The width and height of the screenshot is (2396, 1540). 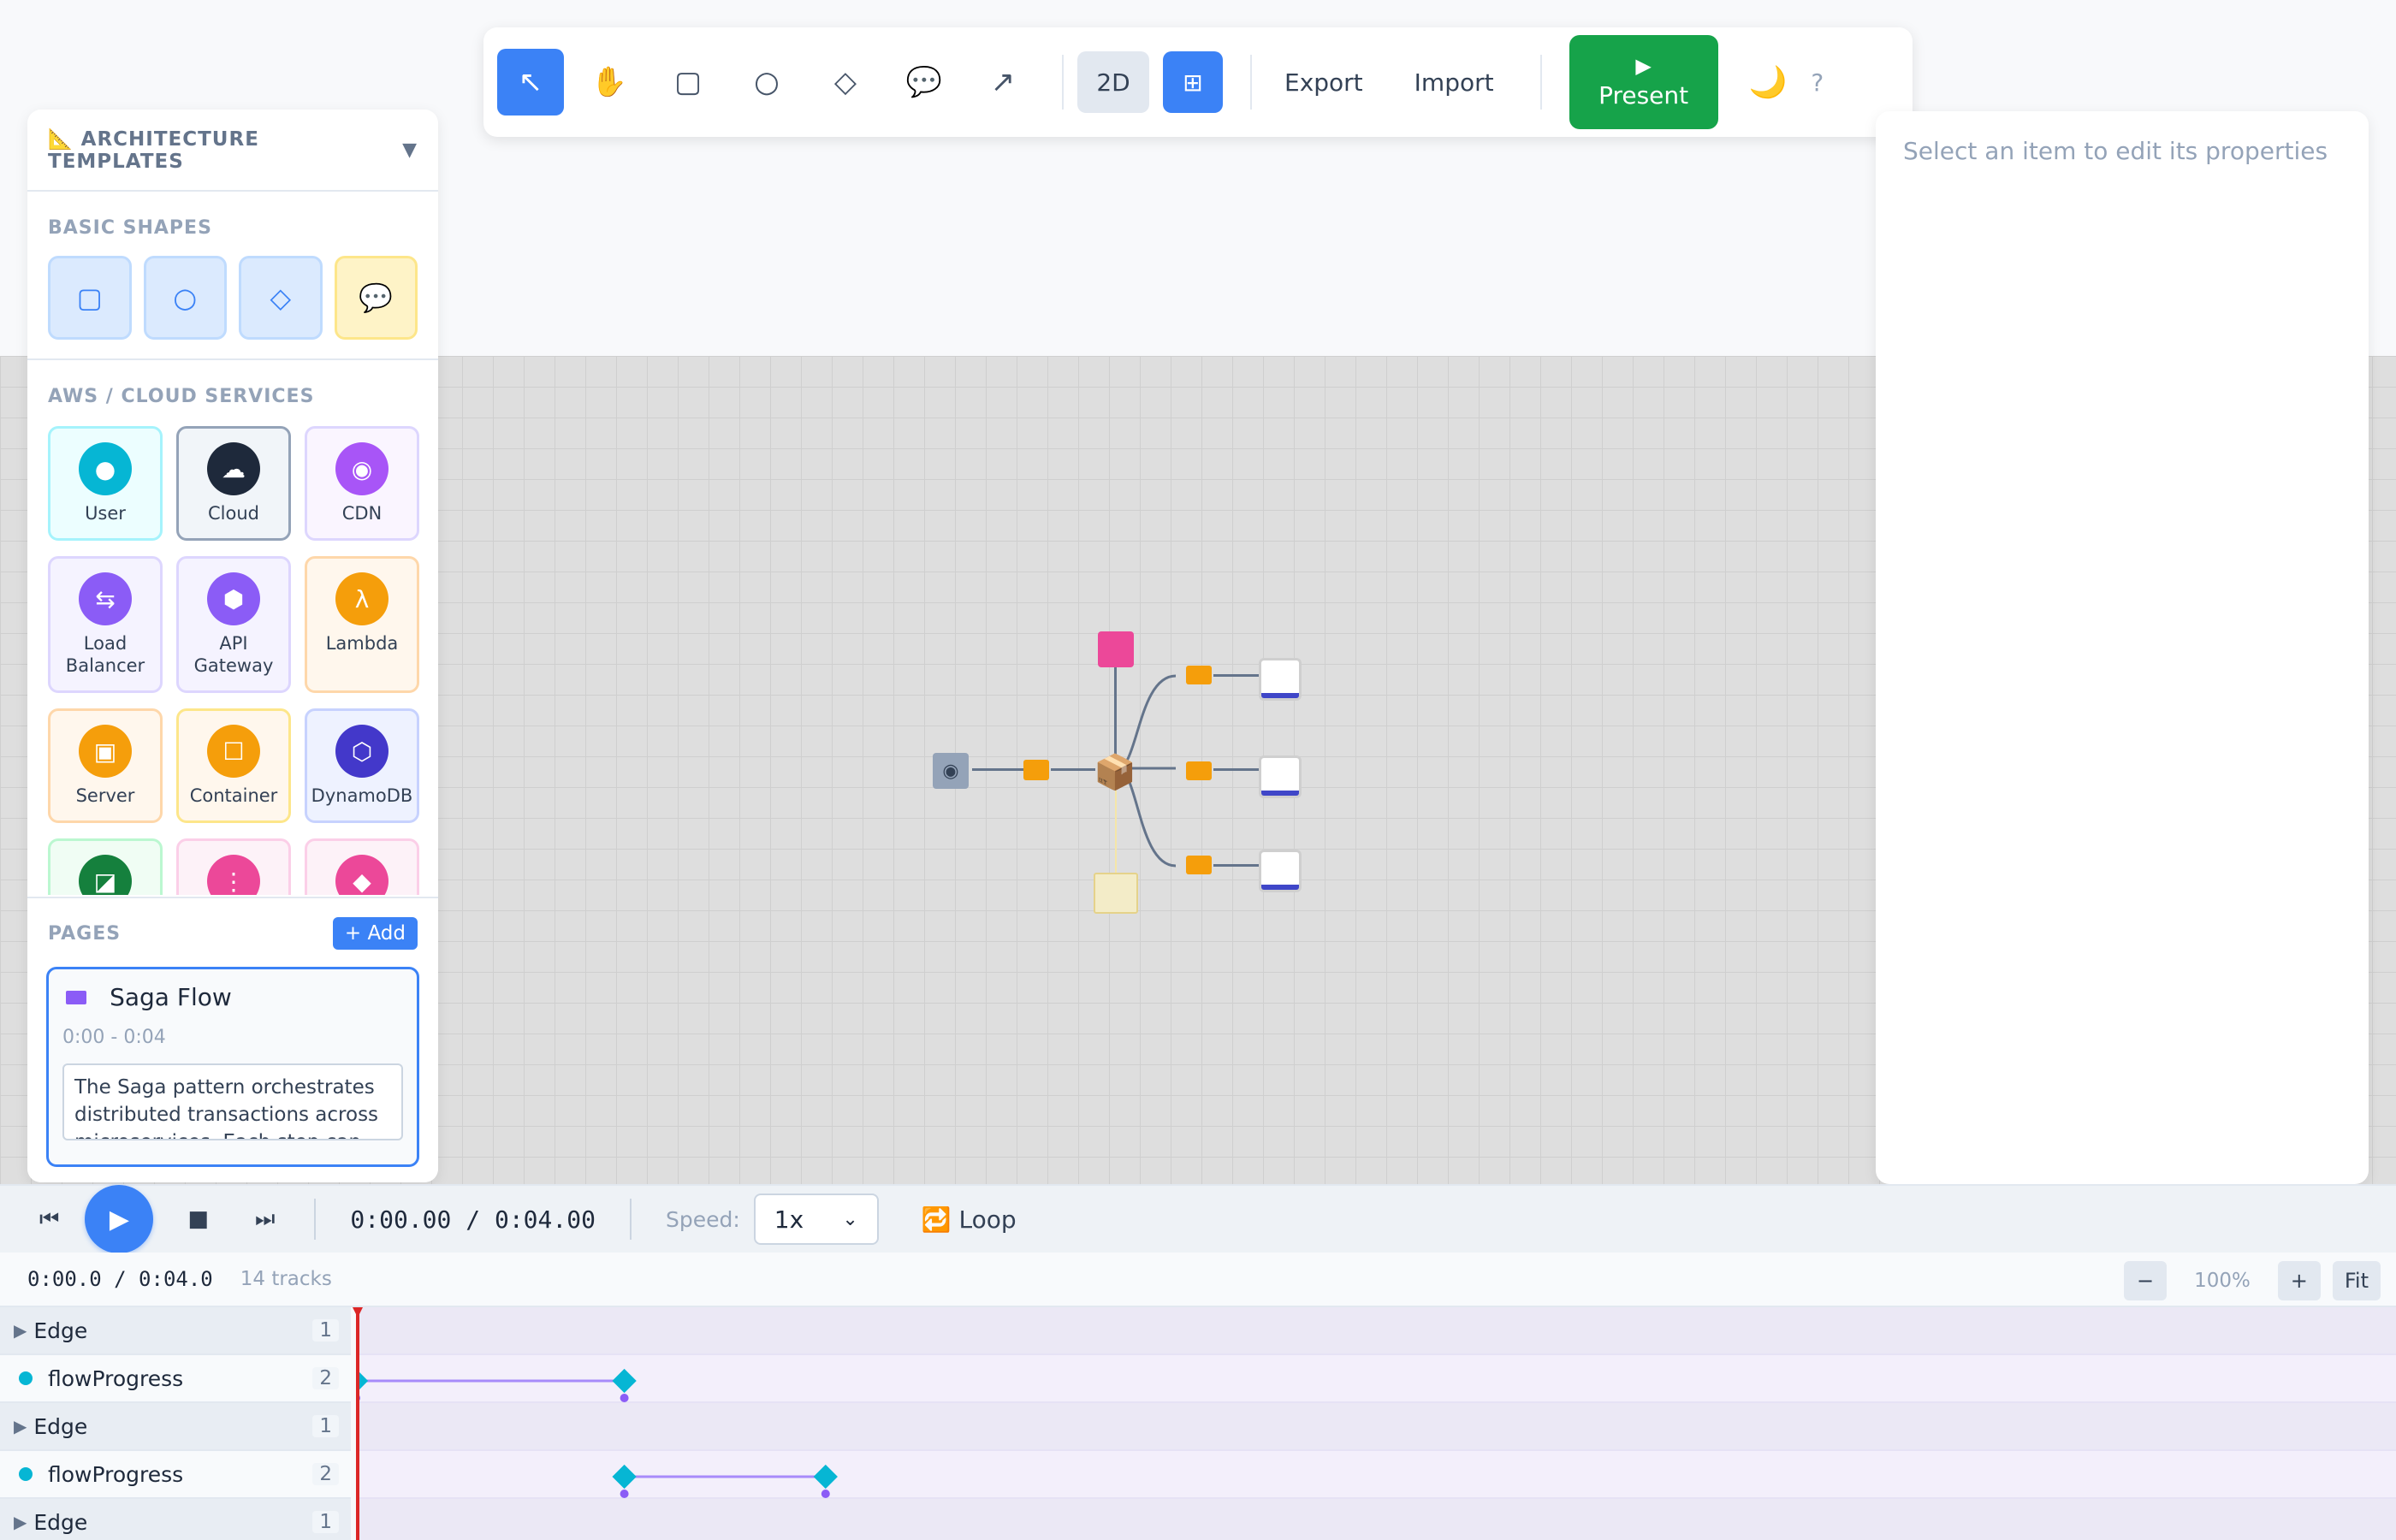 What do you see at coordinates (1239, 675) in the screenshot?
I see `edge-step1-svc1` at bounding box center [1239, 675].